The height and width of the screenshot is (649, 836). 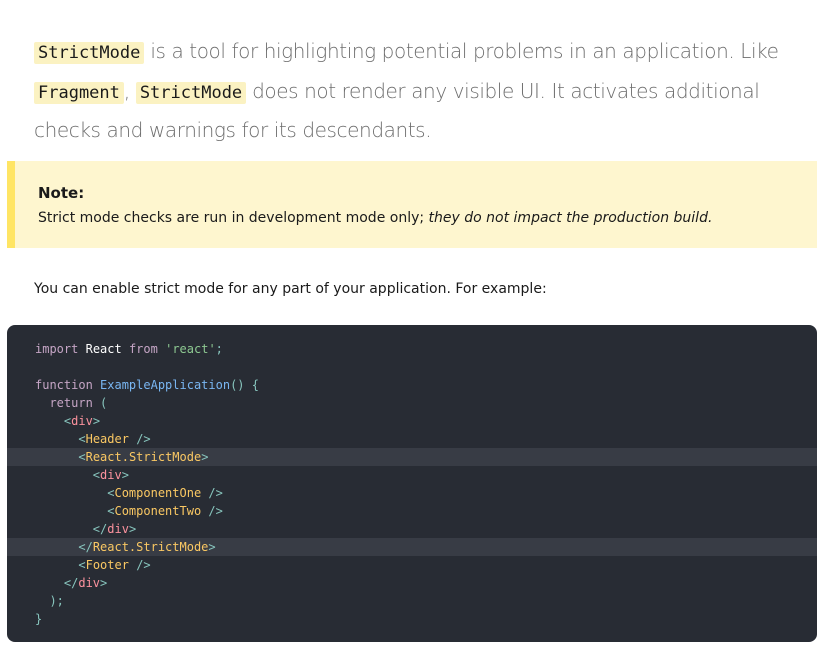 What do you see at coordinates (412, 547) in the screenshot?
I see `code-line-highlighted: </React.StrictMode>` at bounding box center [412, 547].